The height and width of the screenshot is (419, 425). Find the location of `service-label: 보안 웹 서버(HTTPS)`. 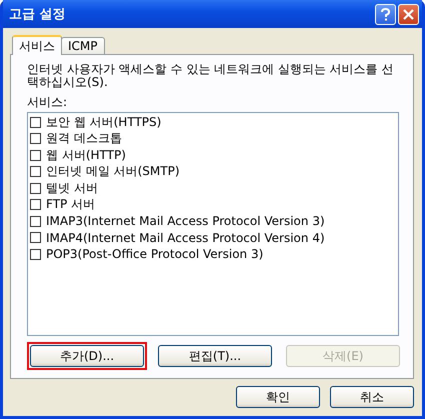

service-label: 보안 웹 서버(HTTPS) is located at coordinates (104, 122).